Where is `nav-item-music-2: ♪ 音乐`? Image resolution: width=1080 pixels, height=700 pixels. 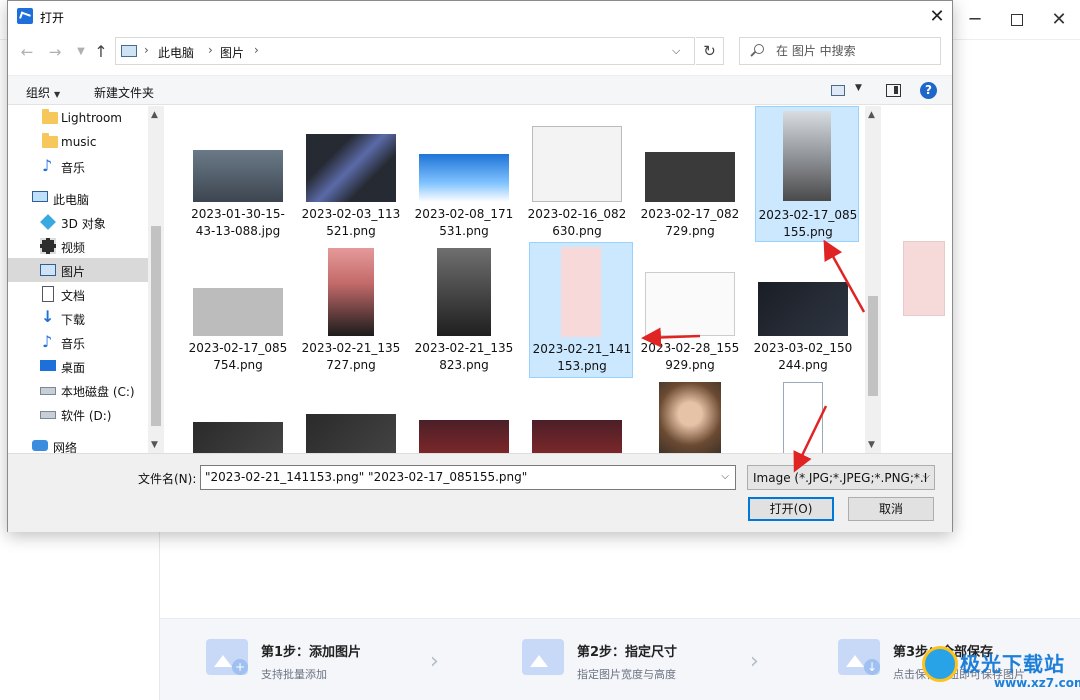 nav-item-music-2: ♪ 音乐 is located at coordinates (78, 342).